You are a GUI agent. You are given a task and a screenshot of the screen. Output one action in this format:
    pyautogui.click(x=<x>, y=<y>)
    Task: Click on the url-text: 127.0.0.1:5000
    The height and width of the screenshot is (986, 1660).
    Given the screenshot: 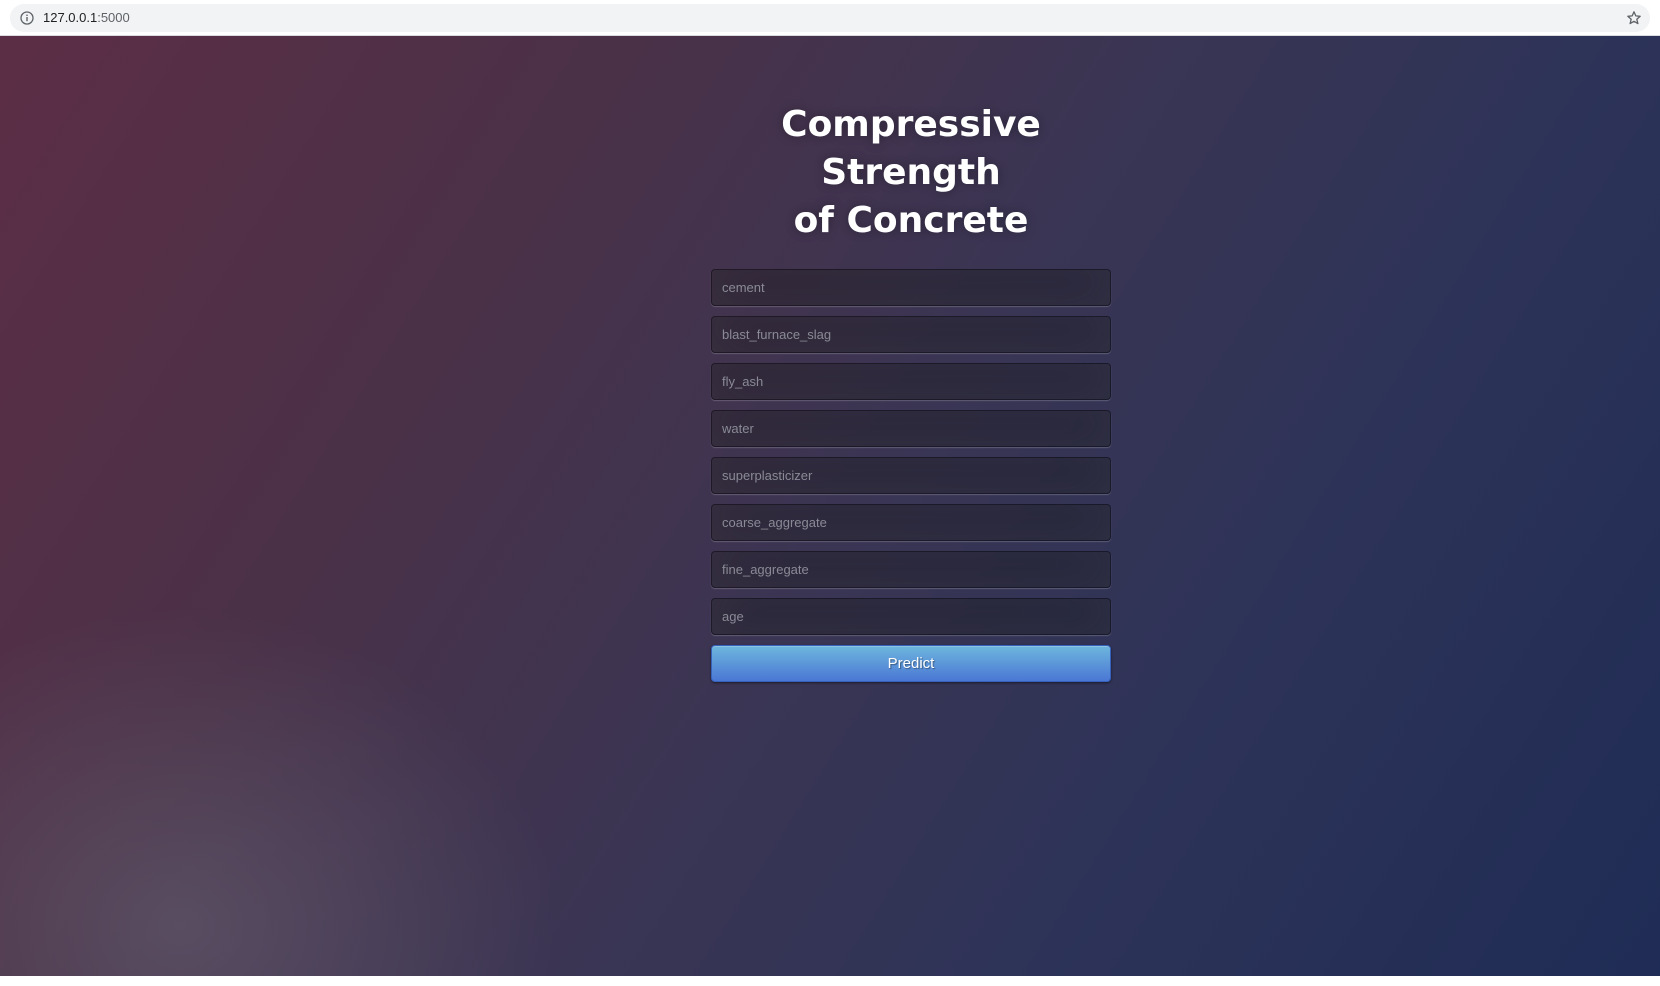 What is the action you would take?
    pyautogui.click(x=86, y=18)
    